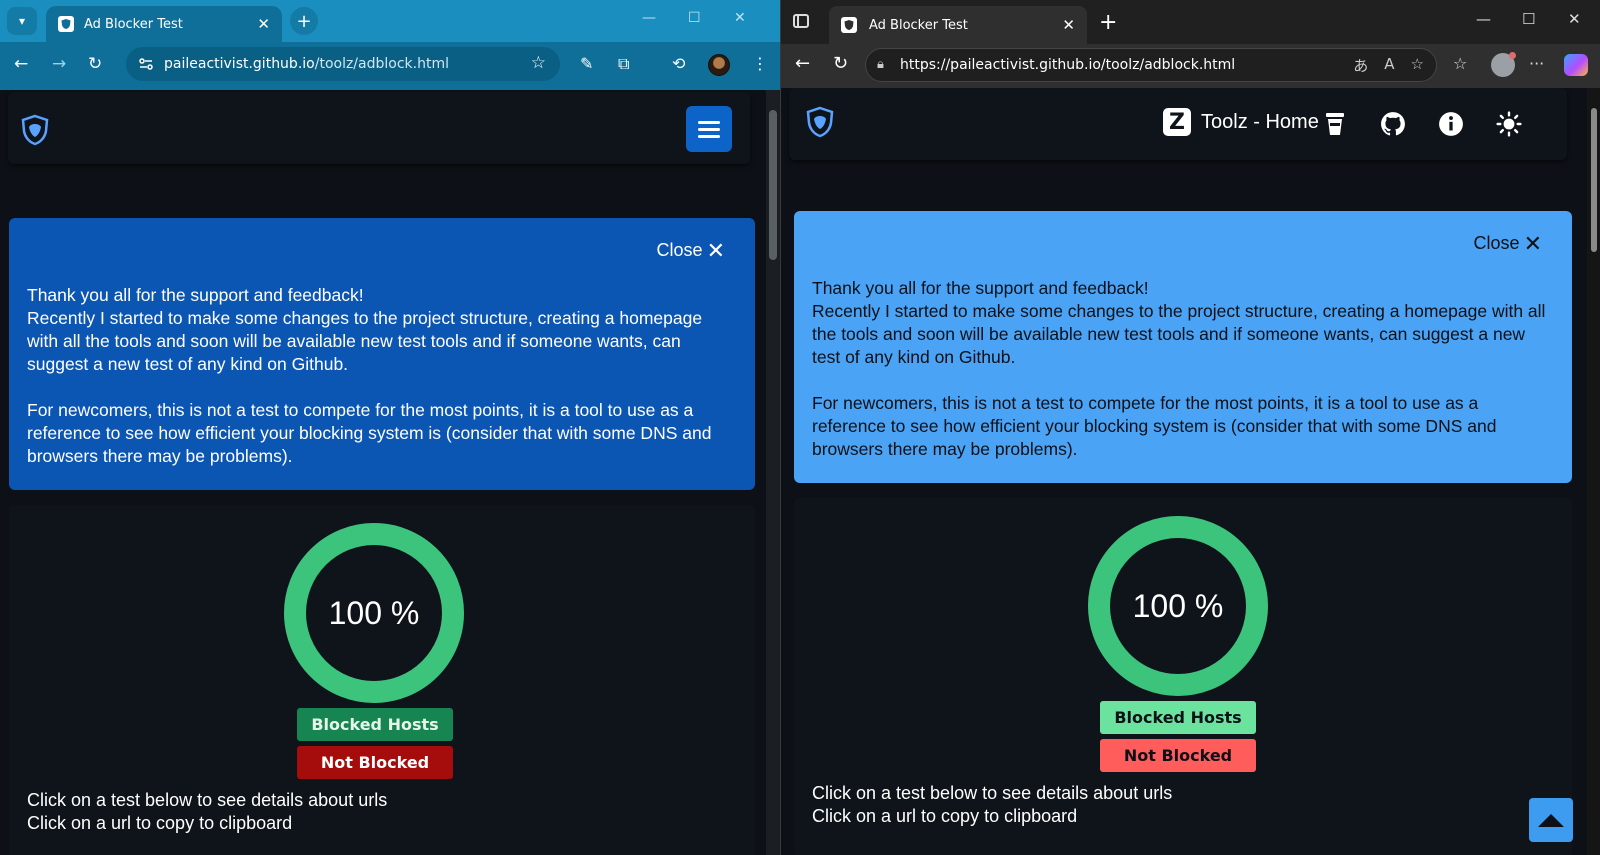 This screenshot has width=1600, height=855. Describe the element at coordinates (1393, 124) in the screenshot. I see `github-icon` at that location.